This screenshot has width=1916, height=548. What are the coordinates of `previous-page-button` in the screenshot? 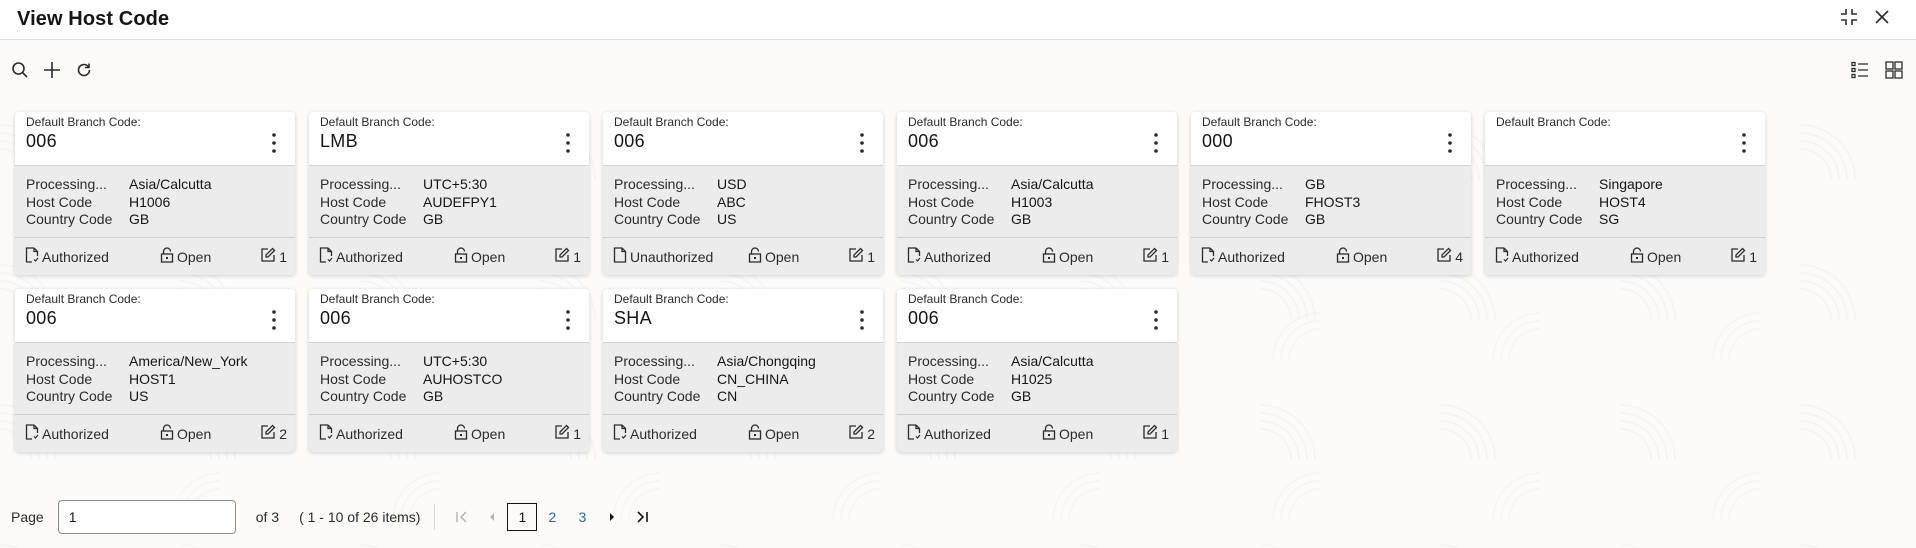 It's located at (492, 517).